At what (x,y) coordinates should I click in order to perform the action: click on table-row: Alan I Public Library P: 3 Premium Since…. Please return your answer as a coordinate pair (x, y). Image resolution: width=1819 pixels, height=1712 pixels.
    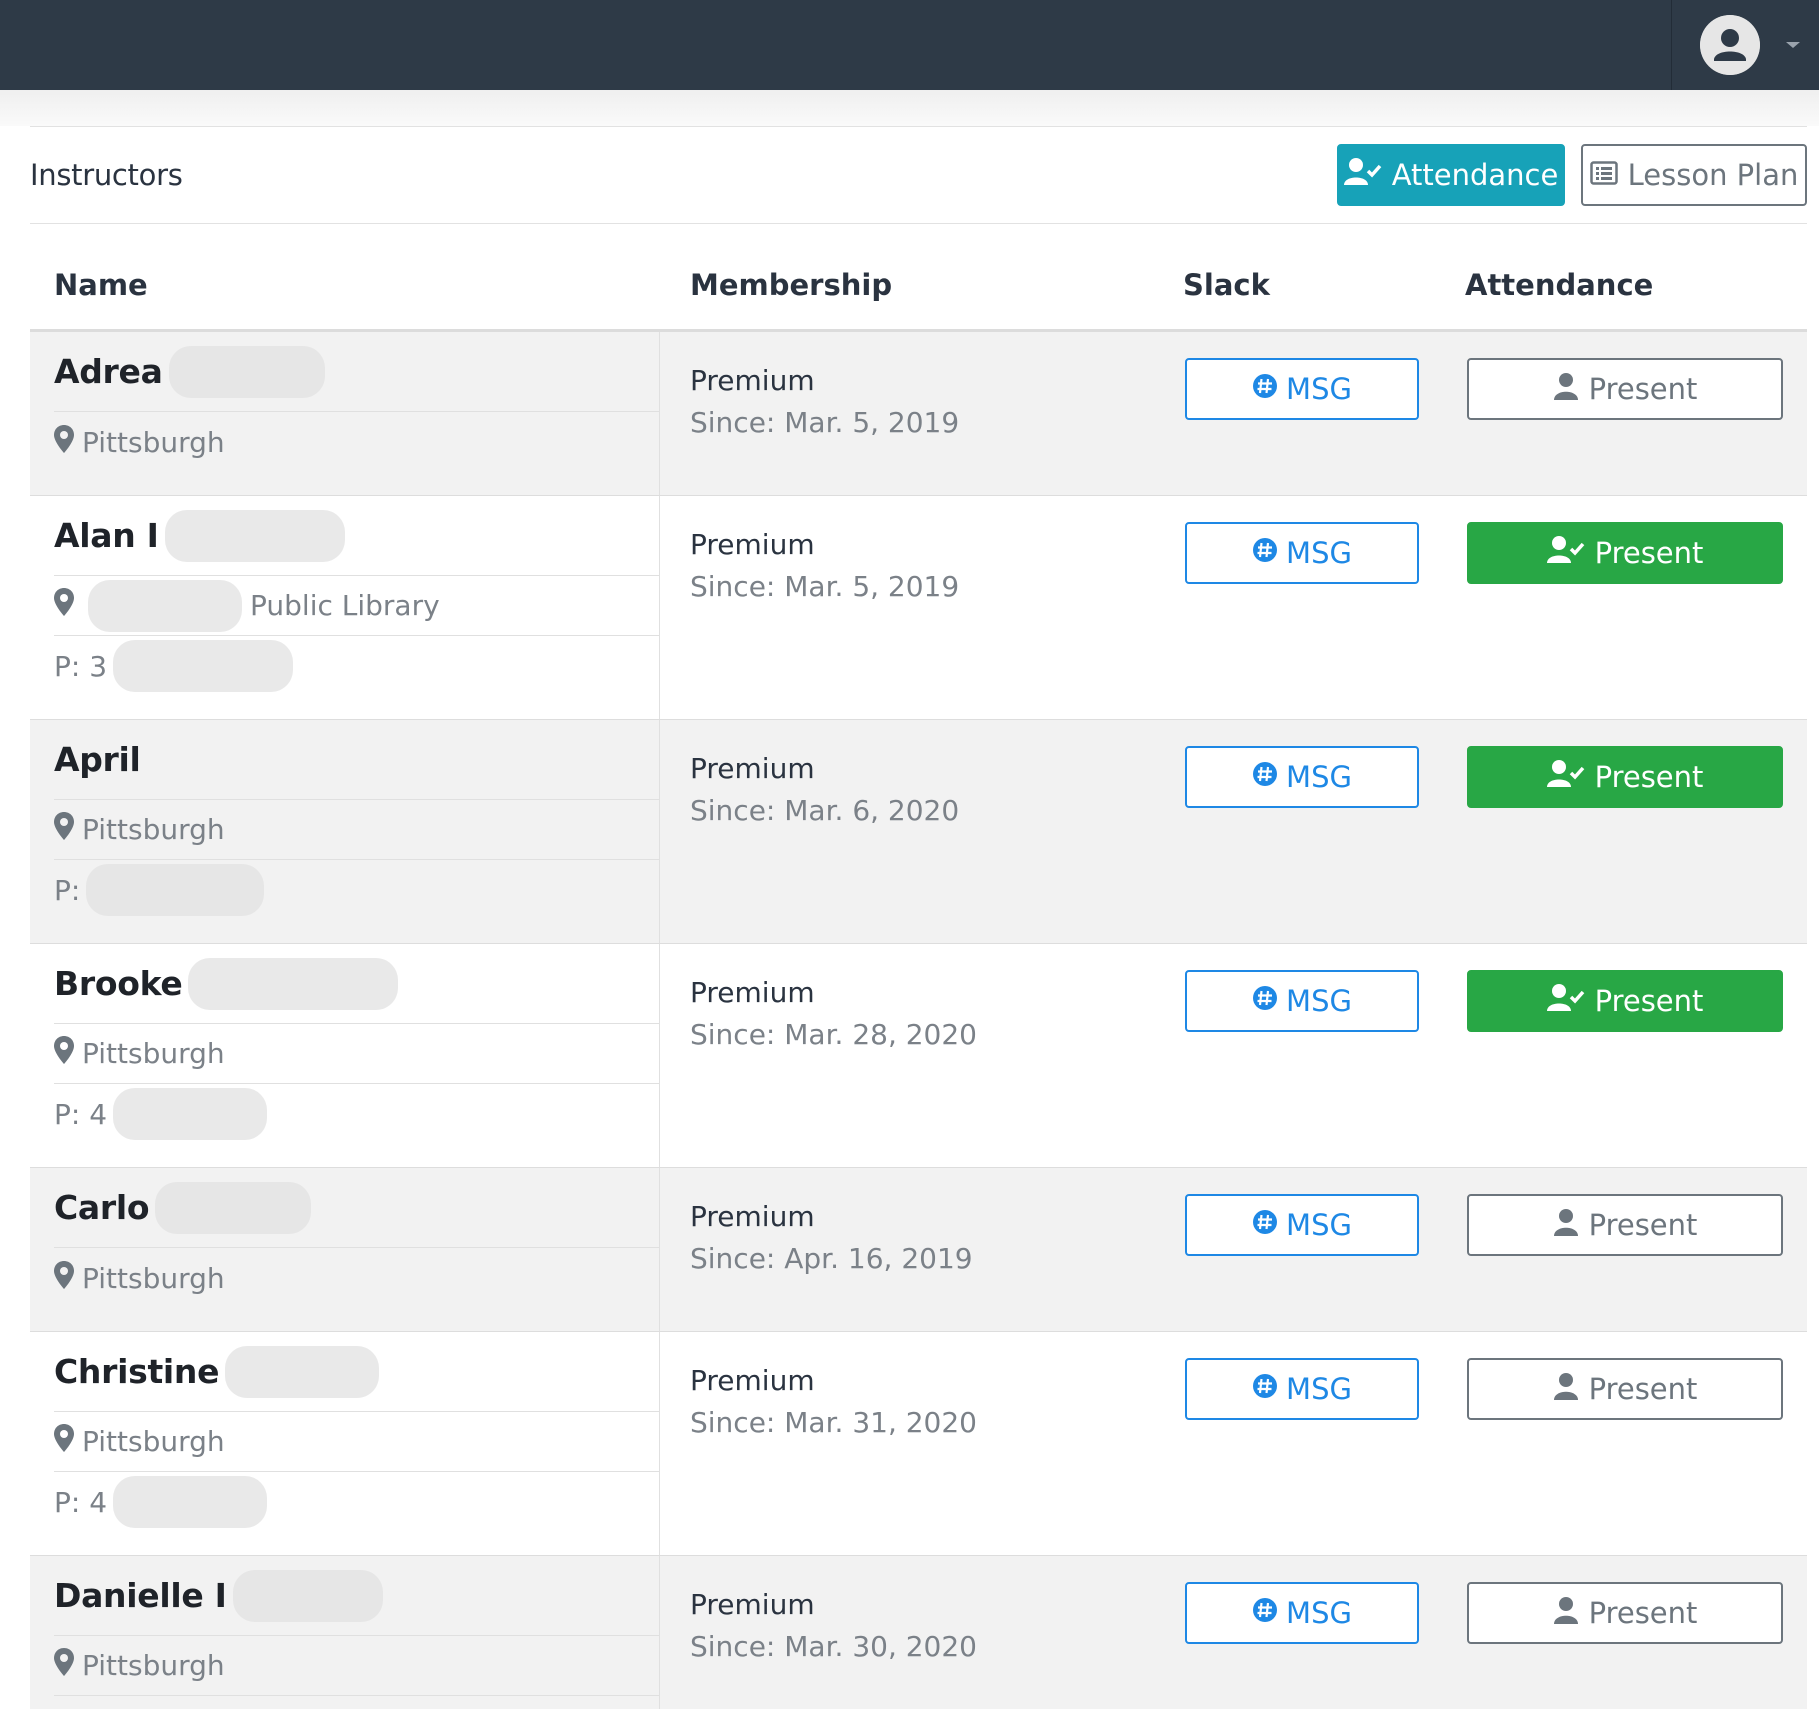
    Looking at the image, I should click on (918, 608).